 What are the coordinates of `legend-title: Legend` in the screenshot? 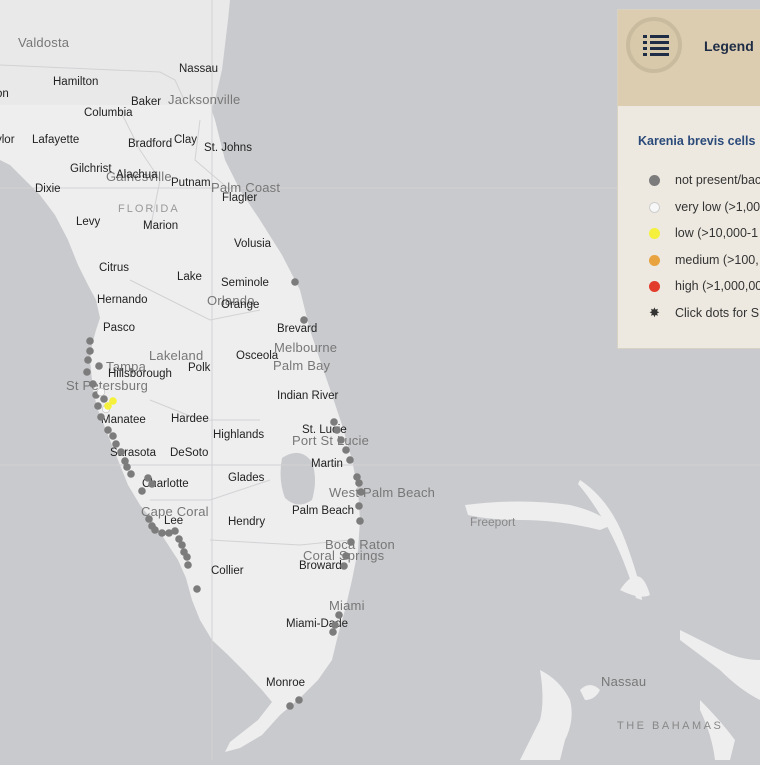 It's located at (729, 46).